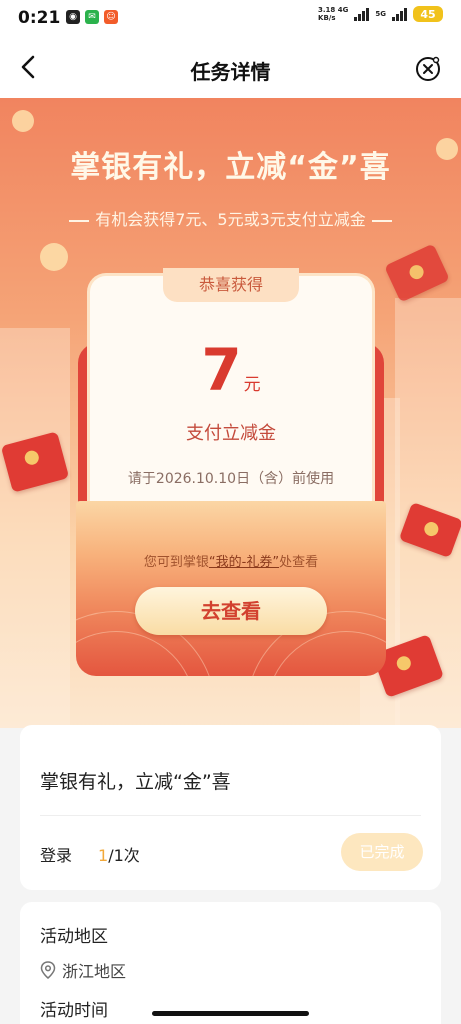 This screenshot has width=461, height=1024. What do you see at coordinates (428, 14) in the screenshot?
I see `battery-icon: 45` at bounding box center [428, 14].